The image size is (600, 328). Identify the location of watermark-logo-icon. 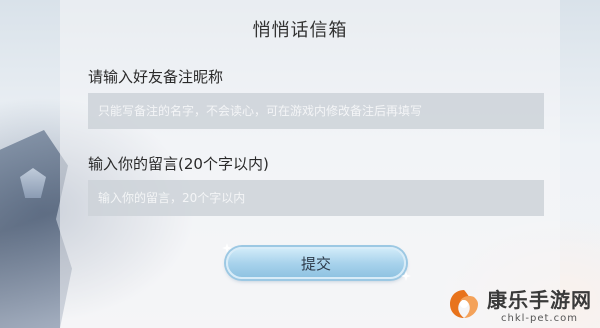
(464, 304).